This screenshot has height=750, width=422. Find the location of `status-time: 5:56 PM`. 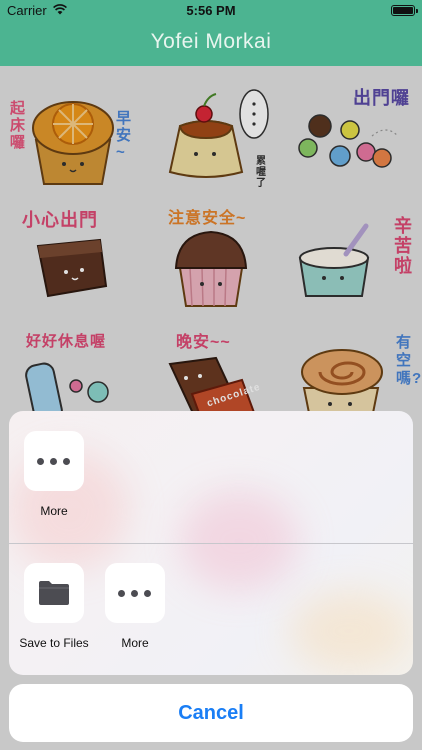

status-time: 5:56 PM is located at coordinates (211, 10).